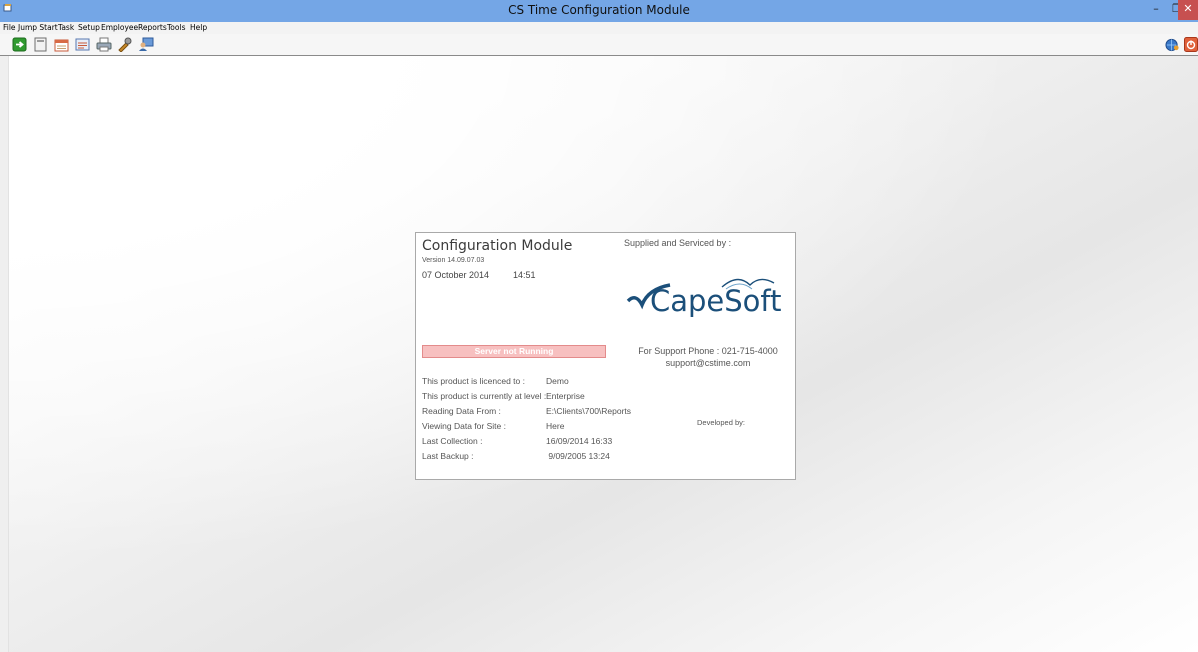 This screenshot has width=1198, height=652. I want to click on globe-user-icon, so click(1172, 44).